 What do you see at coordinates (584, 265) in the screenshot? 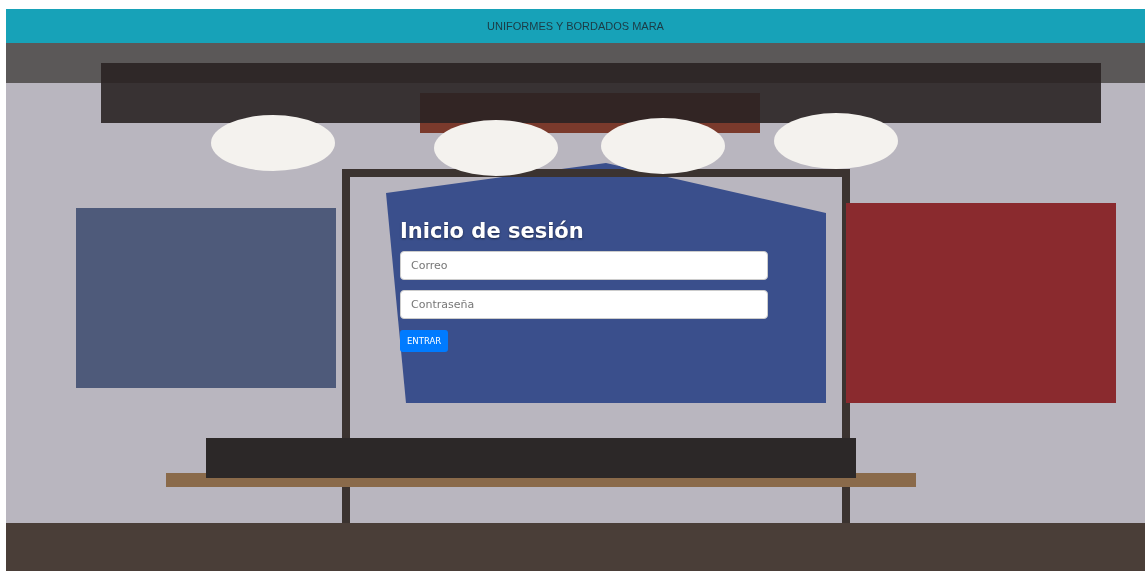
I see `email-field: Correo` at bounding box center [584, 265].